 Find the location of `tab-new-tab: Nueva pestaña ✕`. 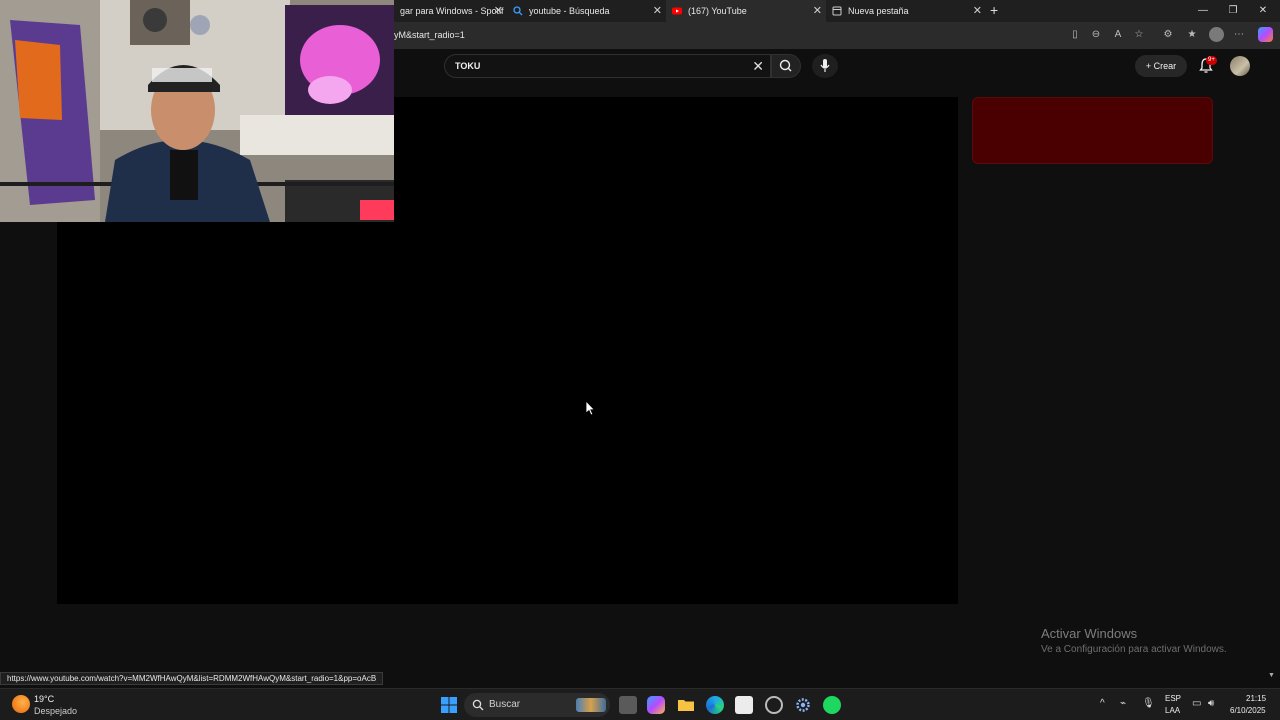

tab-new-tab: Nueva pestaña ✕ is located at coordinates (906, 11).